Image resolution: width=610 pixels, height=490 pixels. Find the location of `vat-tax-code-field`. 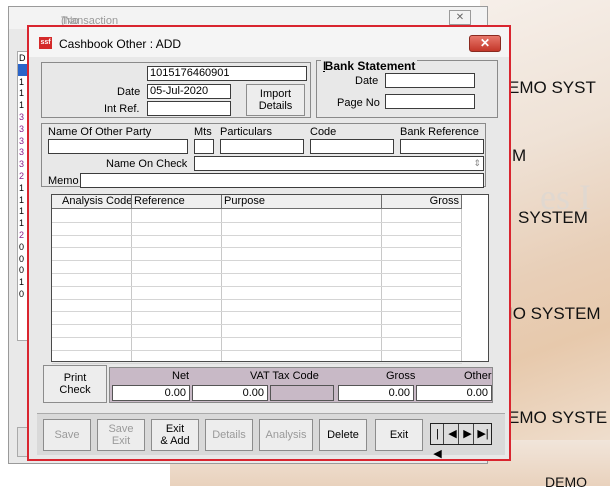

vat-tax-code-field is located at coordinates (302, 393).